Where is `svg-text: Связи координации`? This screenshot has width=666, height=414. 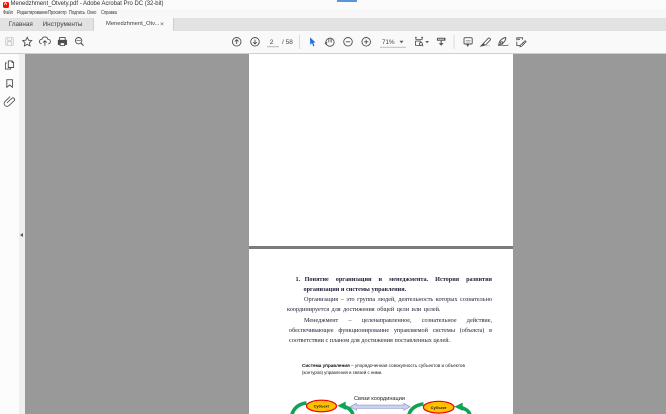 svg-text: Связи координации is located at coordinates (379, 399).